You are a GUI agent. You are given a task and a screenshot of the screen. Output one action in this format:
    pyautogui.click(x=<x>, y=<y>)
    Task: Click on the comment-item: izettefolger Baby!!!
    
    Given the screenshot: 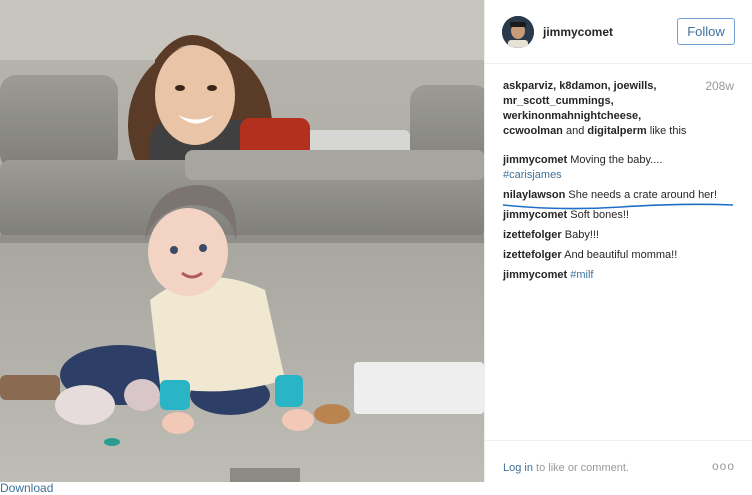 What is the action you would take?
    pyautogui.click(x=621, y=235)
    